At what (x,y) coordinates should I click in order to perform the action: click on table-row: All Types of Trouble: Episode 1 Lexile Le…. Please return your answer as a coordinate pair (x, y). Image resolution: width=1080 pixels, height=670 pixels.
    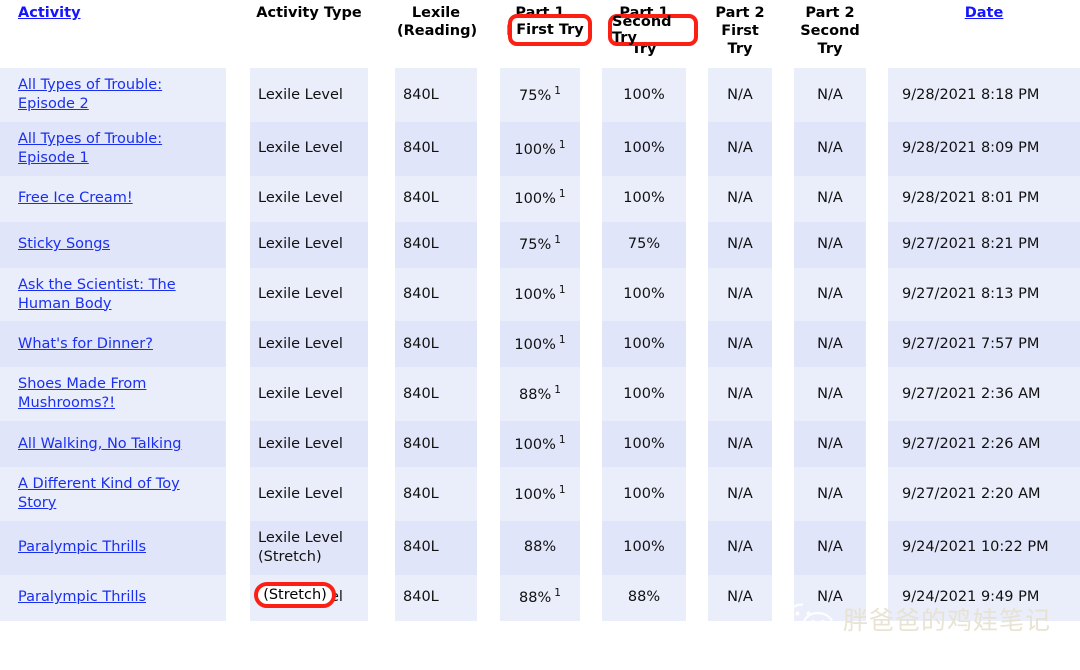
    Looking at the image, I should click on (540, 149).